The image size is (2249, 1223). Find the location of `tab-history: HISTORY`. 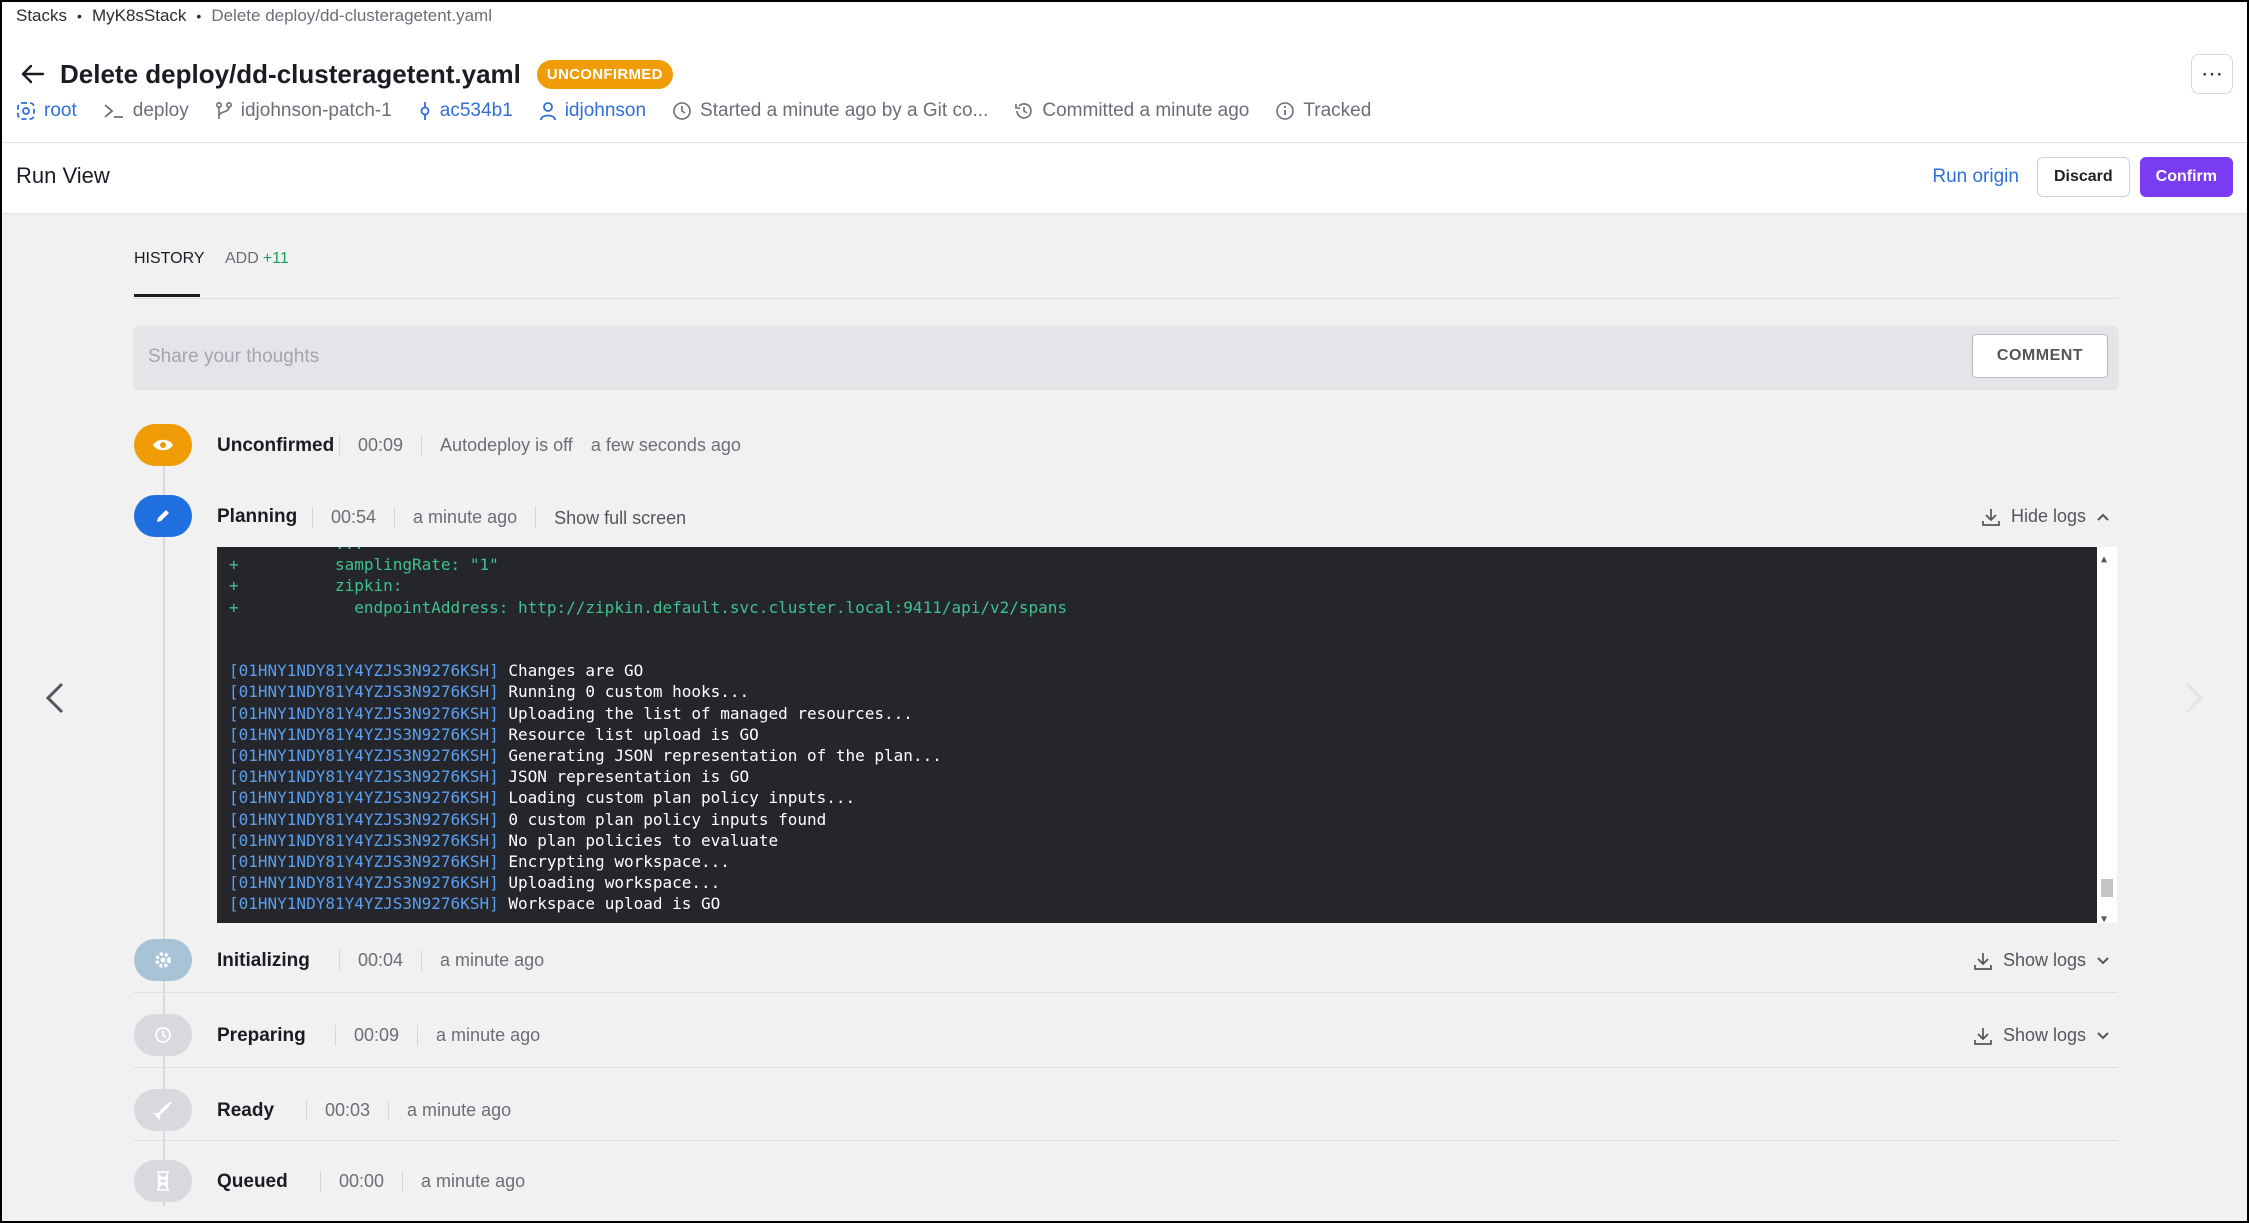

tab-history: HISTORY is located at coordinates (169, 259).